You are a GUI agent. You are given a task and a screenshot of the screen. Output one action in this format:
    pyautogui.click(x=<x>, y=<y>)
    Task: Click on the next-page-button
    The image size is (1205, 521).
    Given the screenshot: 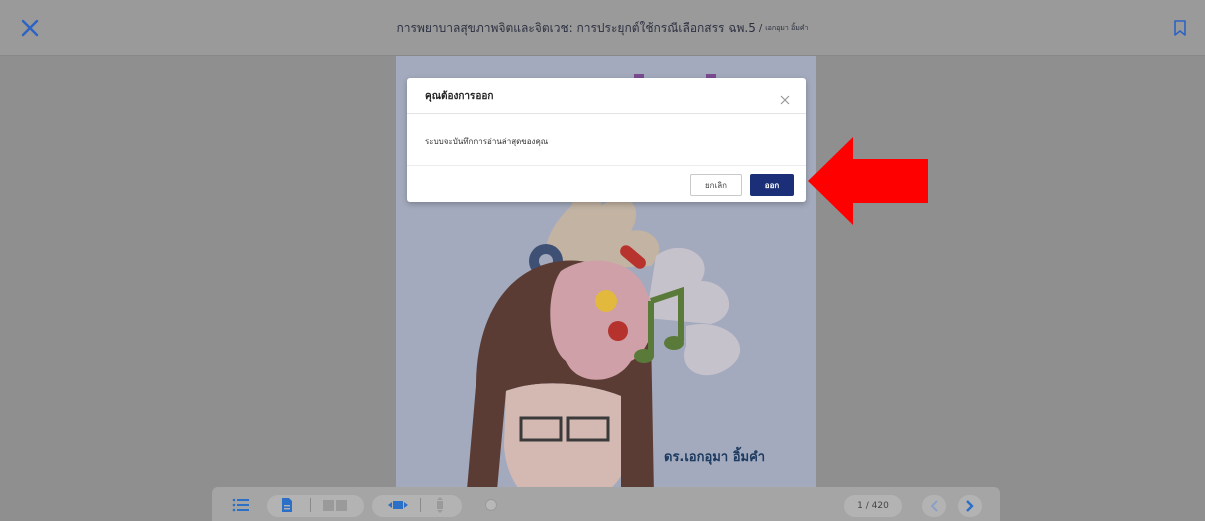 What is the action you would take?
    pyautogui.click(x=970, y=506)
    